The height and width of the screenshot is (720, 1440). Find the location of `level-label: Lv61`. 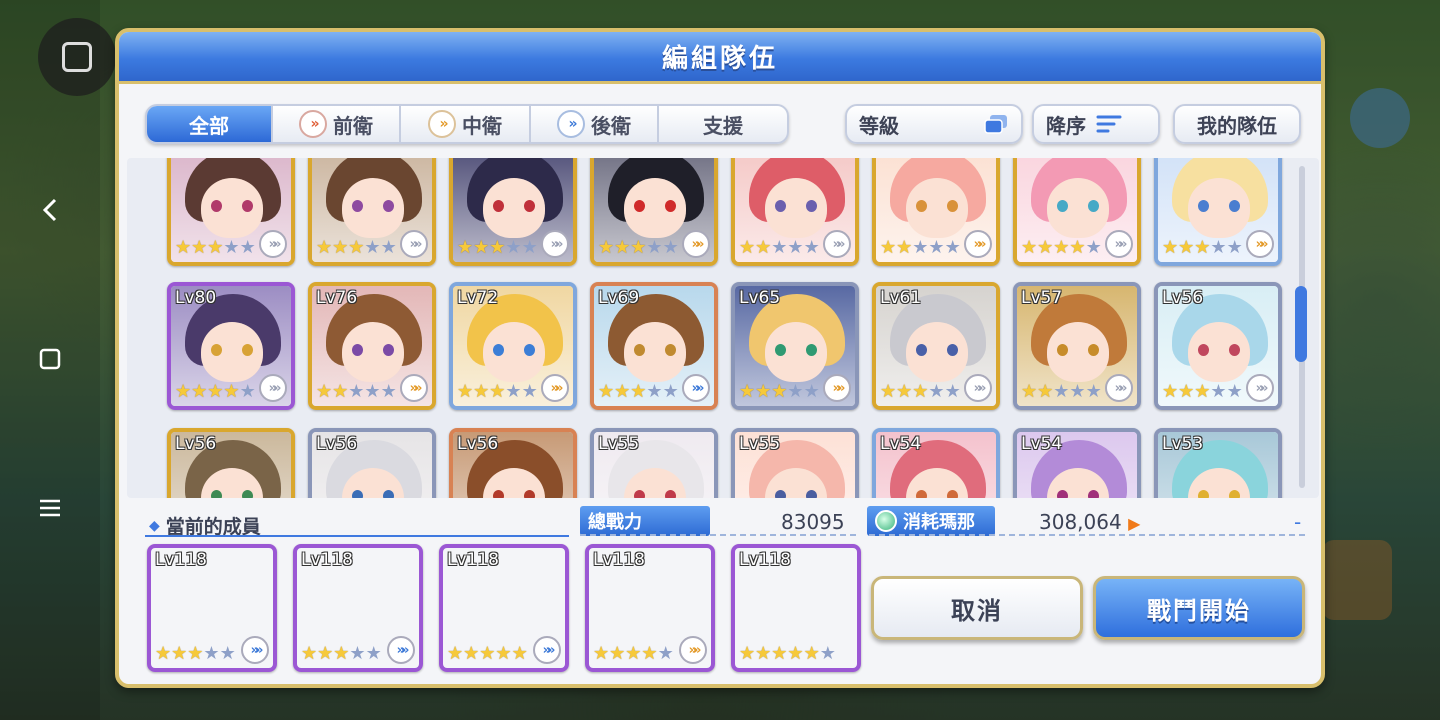

level-label: Lv61 is located at coordinates (901, 298).